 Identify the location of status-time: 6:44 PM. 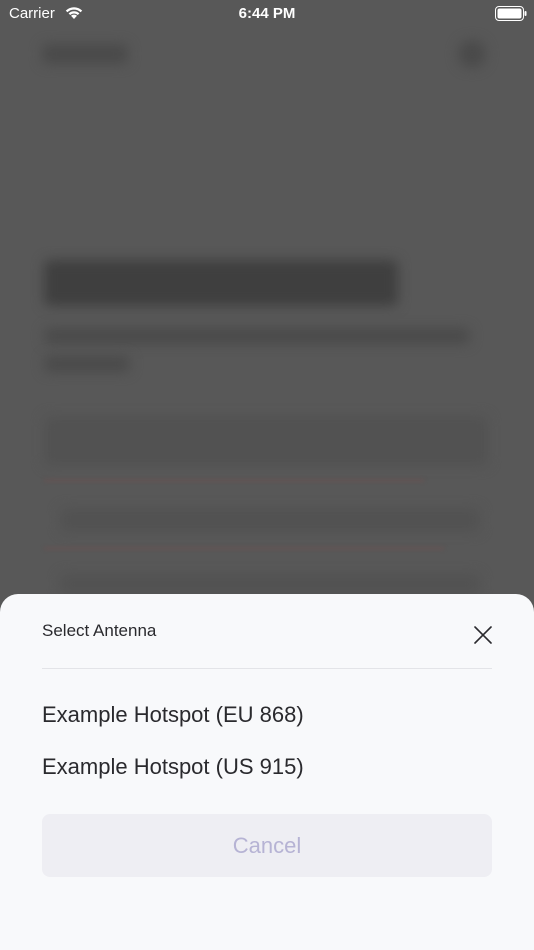
(267, 13).